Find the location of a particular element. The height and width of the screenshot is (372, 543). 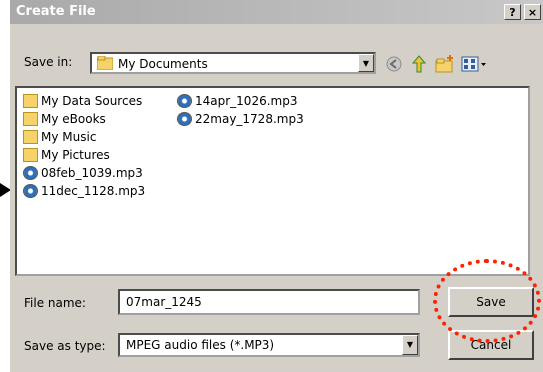

file-name: 14apr_1026.mp3 is located at coordinates (246, 101).